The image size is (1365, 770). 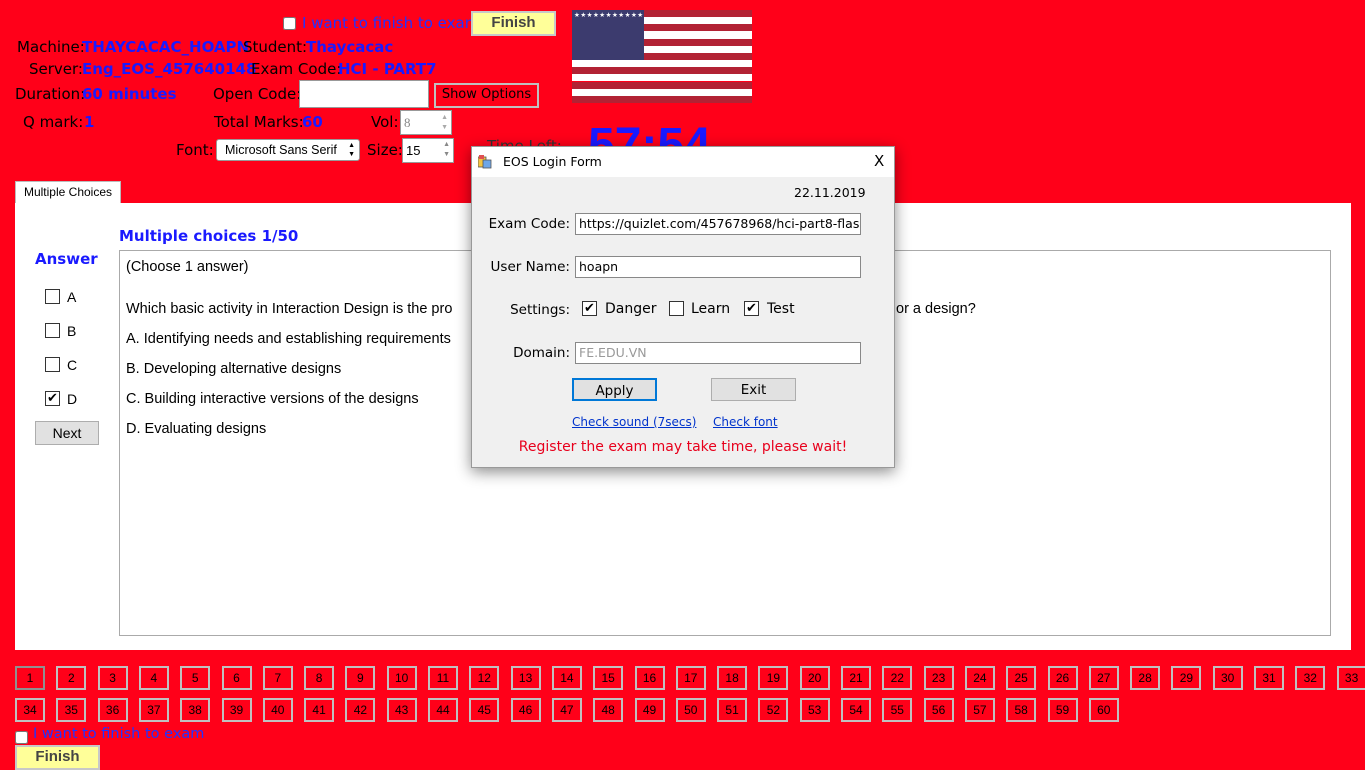 I want to click on page-button-20: 20, so click(x=814, y=678).